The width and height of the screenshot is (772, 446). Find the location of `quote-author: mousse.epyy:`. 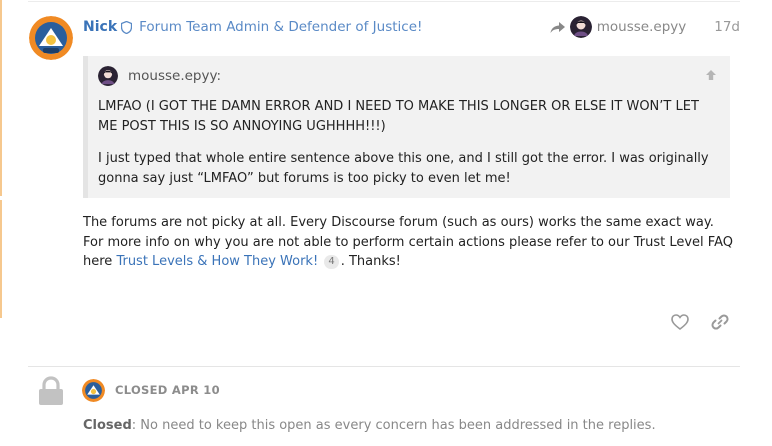

quote-author: mousse.epyy: is located at coordinates (175, 76).